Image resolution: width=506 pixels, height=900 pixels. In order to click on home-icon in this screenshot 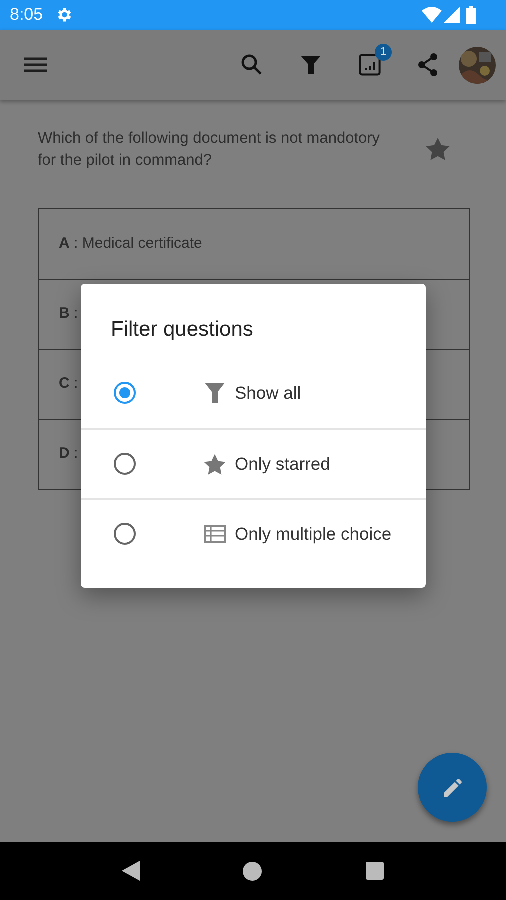, I will do `click(252, 871)`.